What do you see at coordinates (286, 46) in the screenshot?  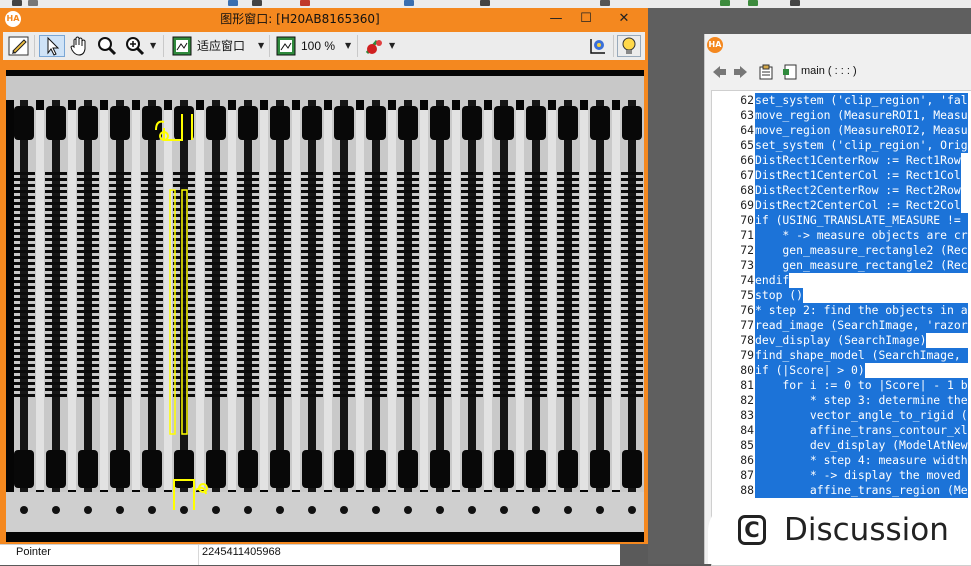 I see `zoom-percent-icon` at bounding box center [286, 46].